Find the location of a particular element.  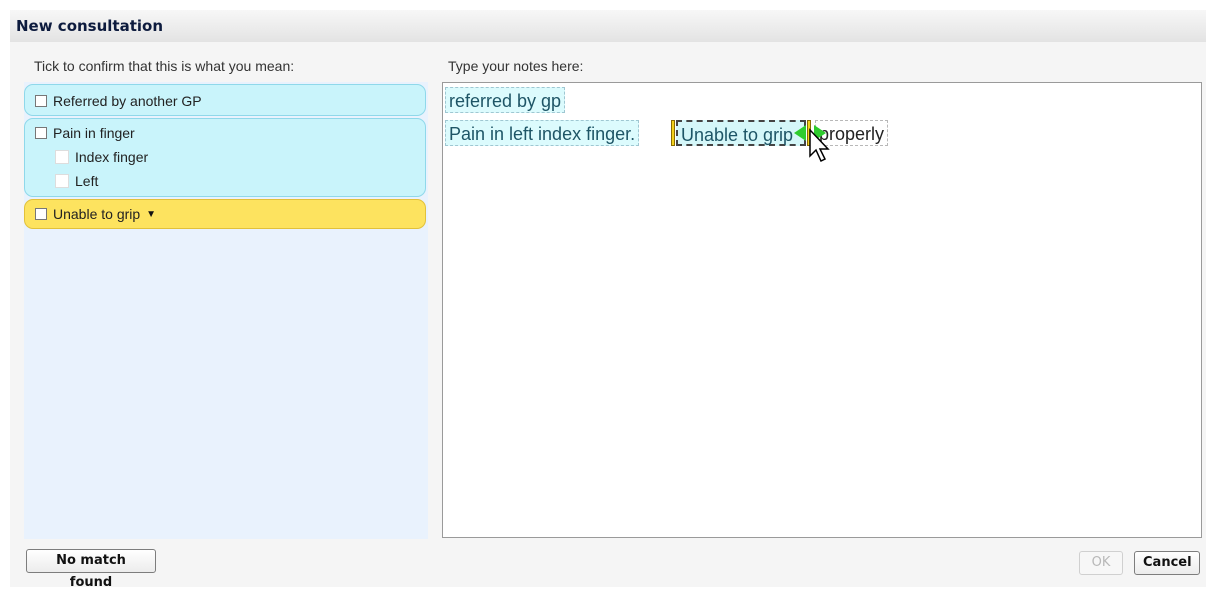

cancel-button: Cancel is located at coordinates (1167, 563).